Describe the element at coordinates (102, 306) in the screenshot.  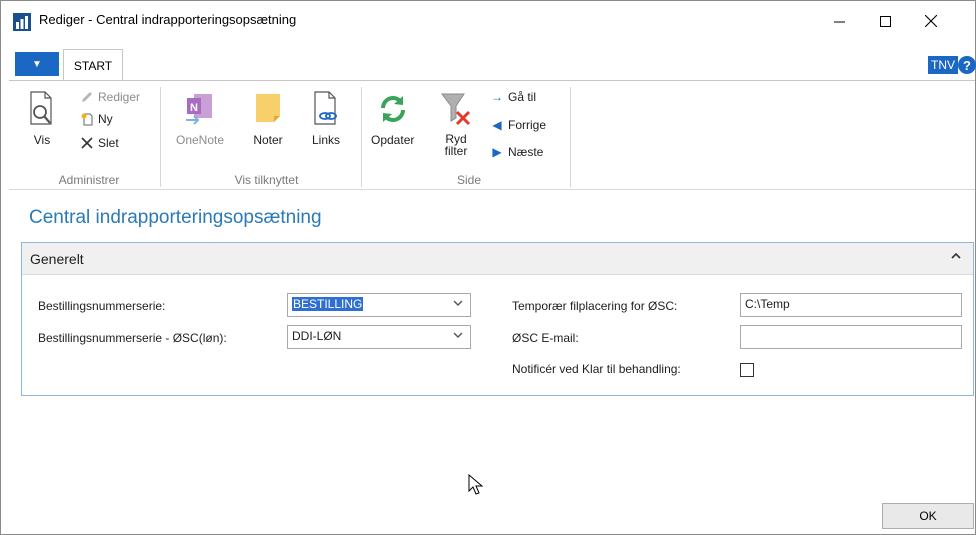
I see `bestillingsnummerserie-label: Bestillingsnummerserie:` at that location.